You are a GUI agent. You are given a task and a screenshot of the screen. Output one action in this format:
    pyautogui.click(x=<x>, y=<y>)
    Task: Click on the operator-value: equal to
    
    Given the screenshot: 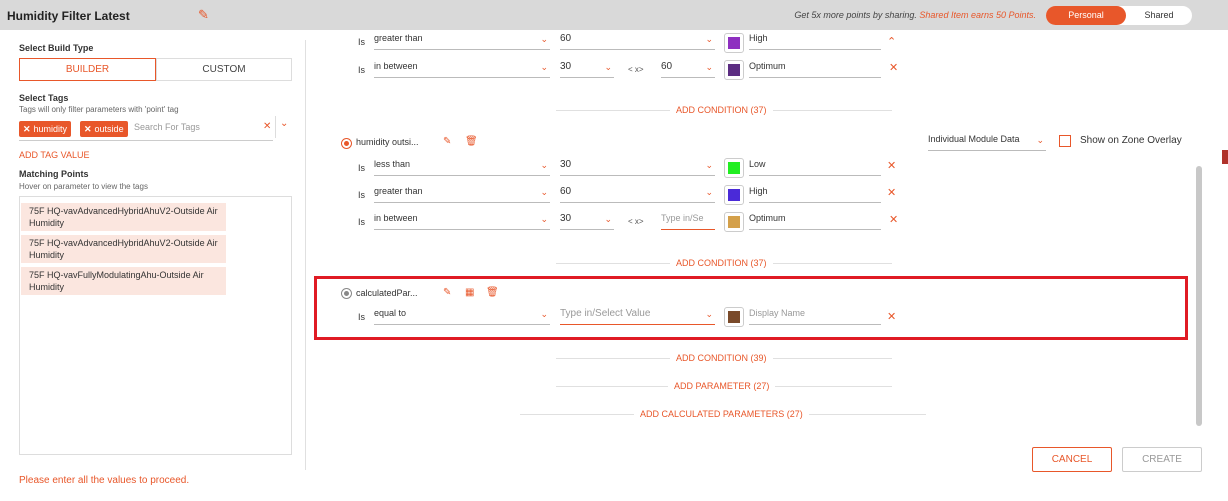 What is the action you would take?
    pyautogui.click(x=390, y=313)
    